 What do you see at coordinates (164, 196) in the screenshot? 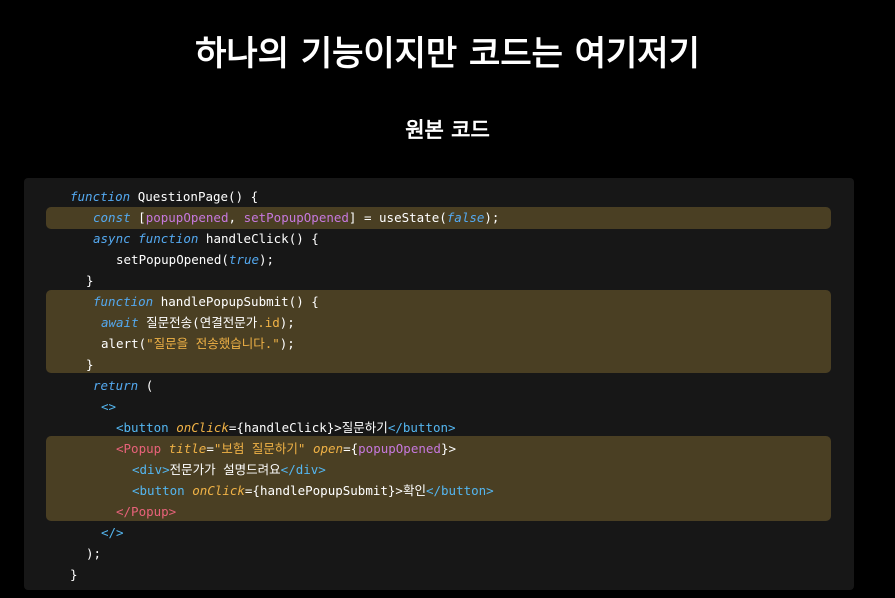
I see `code-line: function QuestionPage() {` at bounding box center [164, 196].